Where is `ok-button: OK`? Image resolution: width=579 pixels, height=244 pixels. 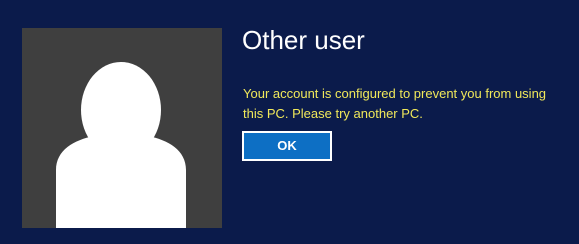
ok-button: OK is located at coordinates (287, 146).